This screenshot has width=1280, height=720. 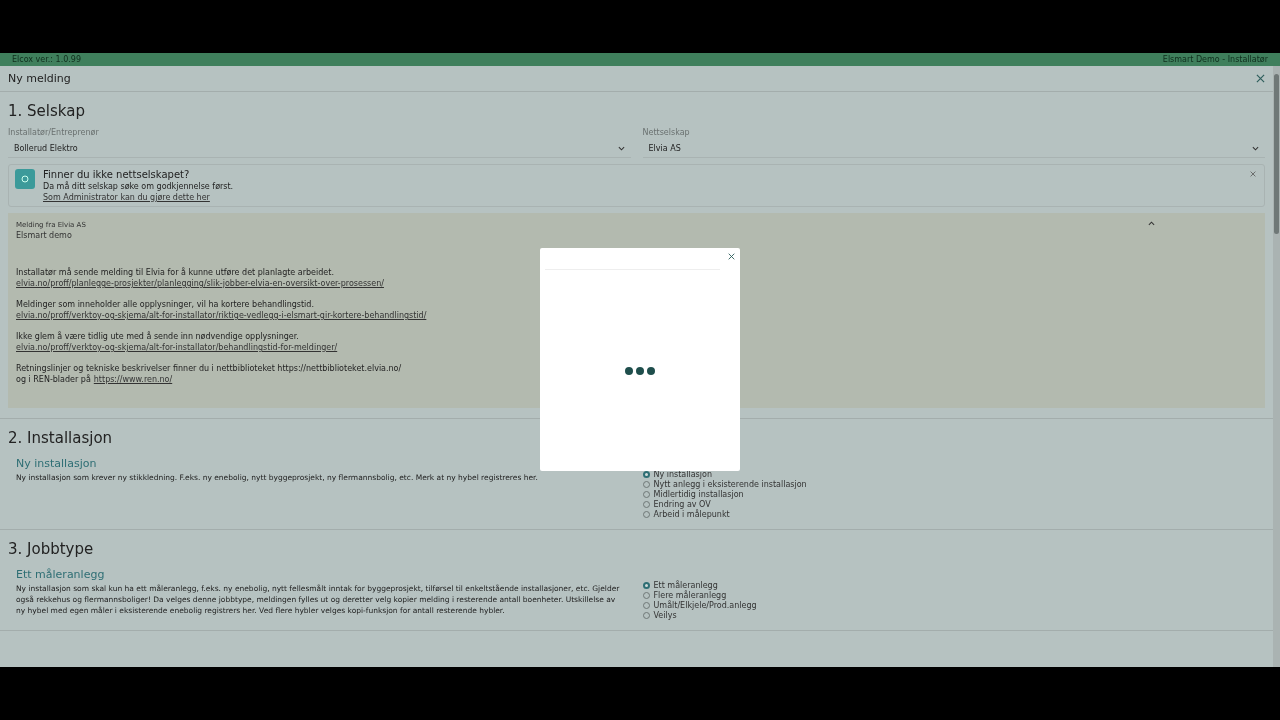 I want to click on message-text: Installatør må sende melding til Elvia for å kunne utføre det planlagte arbeidet., so click(x=175, y=272).